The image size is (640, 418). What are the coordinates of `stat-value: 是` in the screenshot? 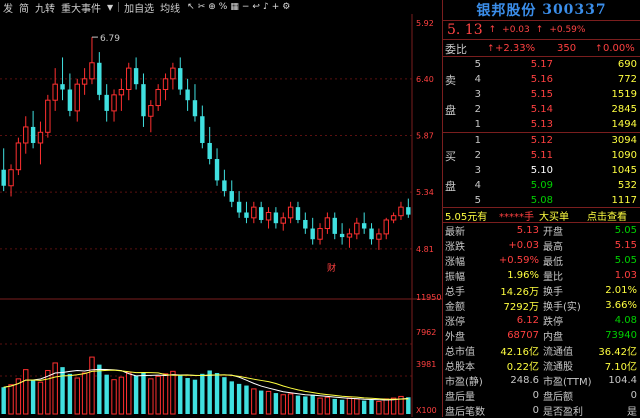 It's located at (632, 412).